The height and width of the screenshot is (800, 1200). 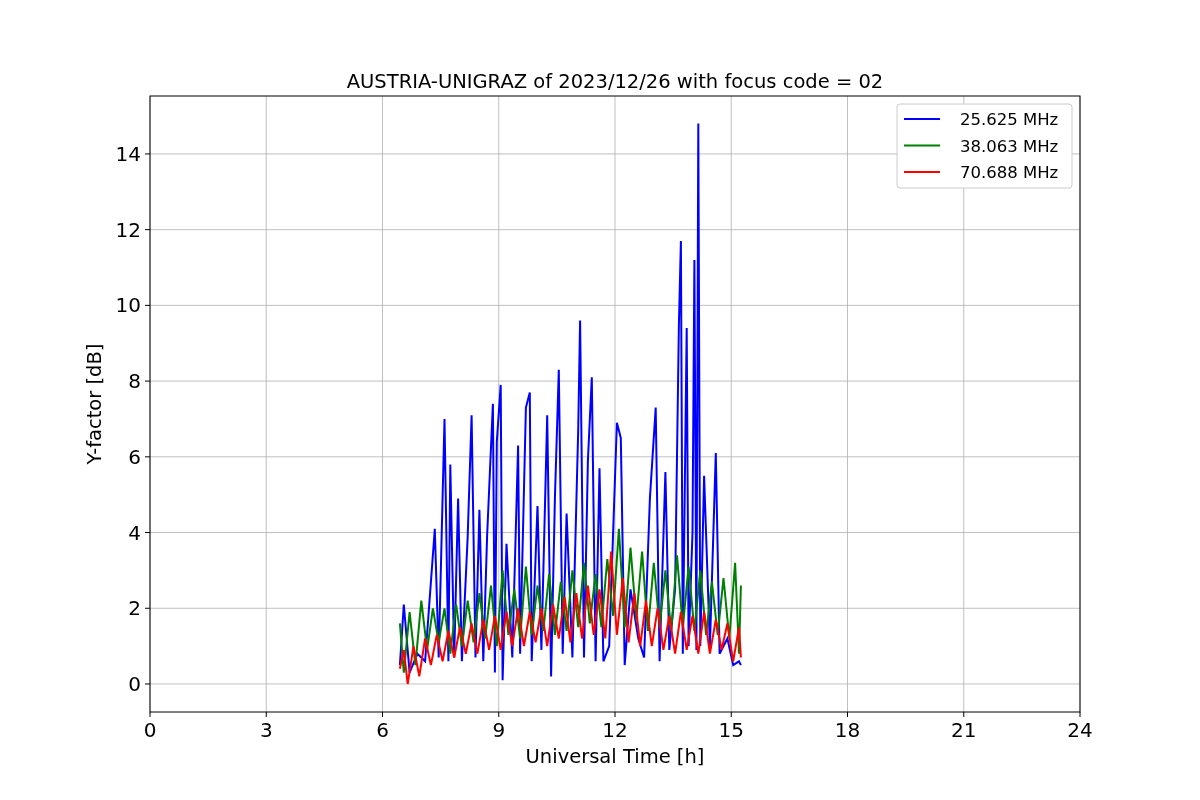 What do you see at coordinates (499, 730) in the screenshot?
I see `x-tick-label: 9` at bounding box center [499, 730].